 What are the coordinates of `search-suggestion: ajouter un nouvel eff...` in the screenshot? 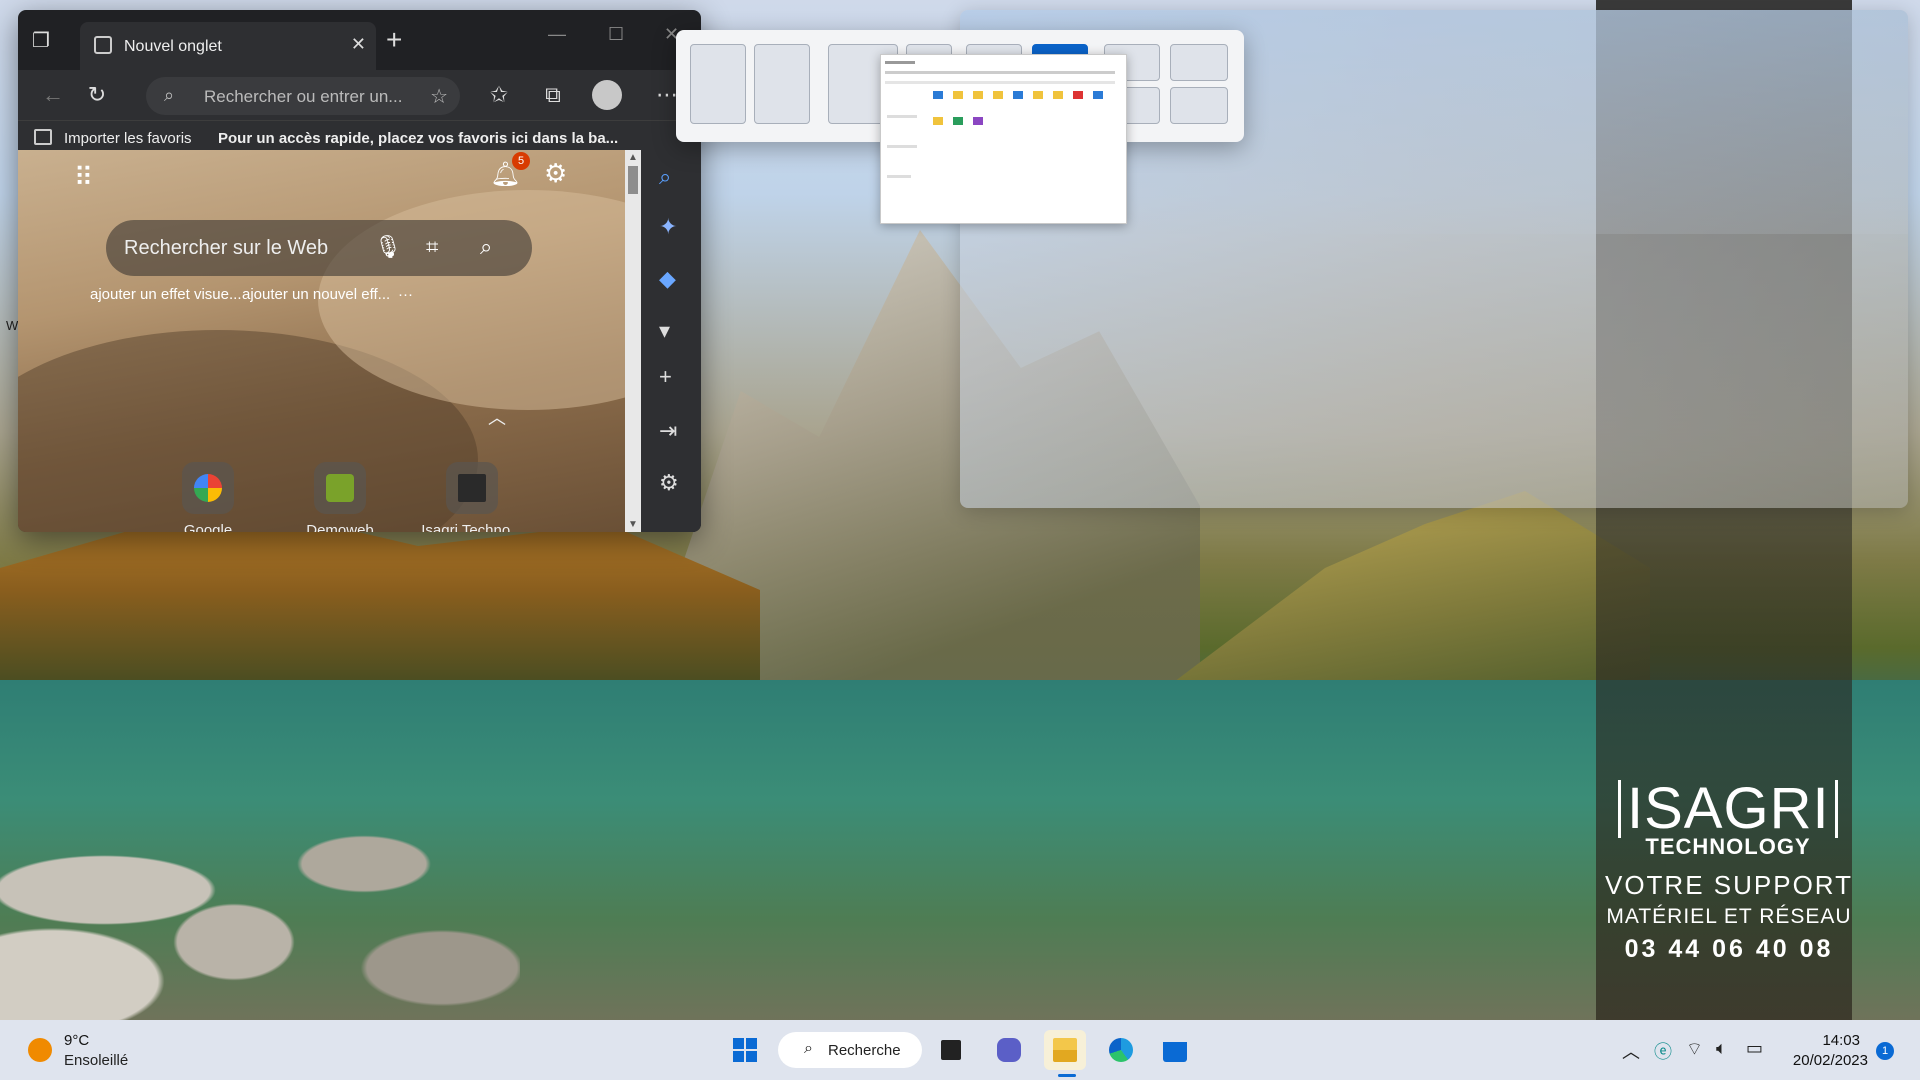 It's located at (316, 294).